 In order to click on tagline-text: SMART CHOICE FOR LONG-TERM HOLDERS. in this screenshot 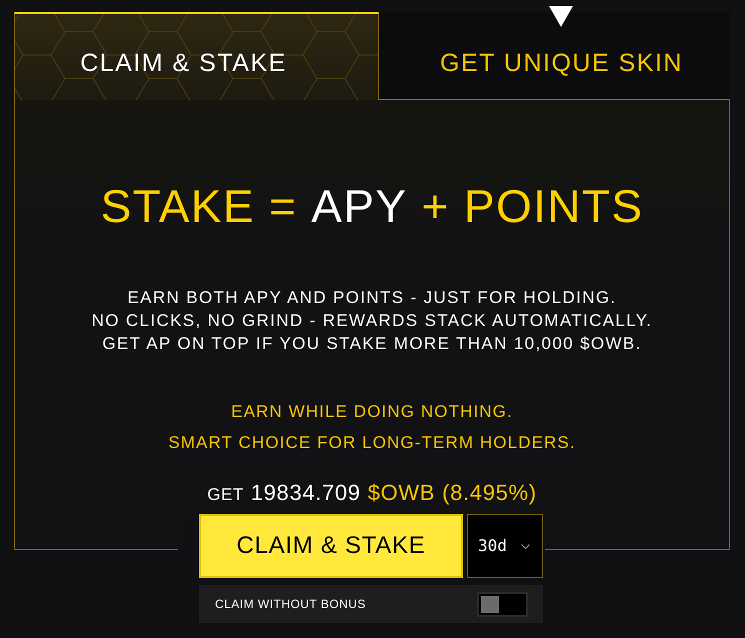, I will do `click(372, 443)`.